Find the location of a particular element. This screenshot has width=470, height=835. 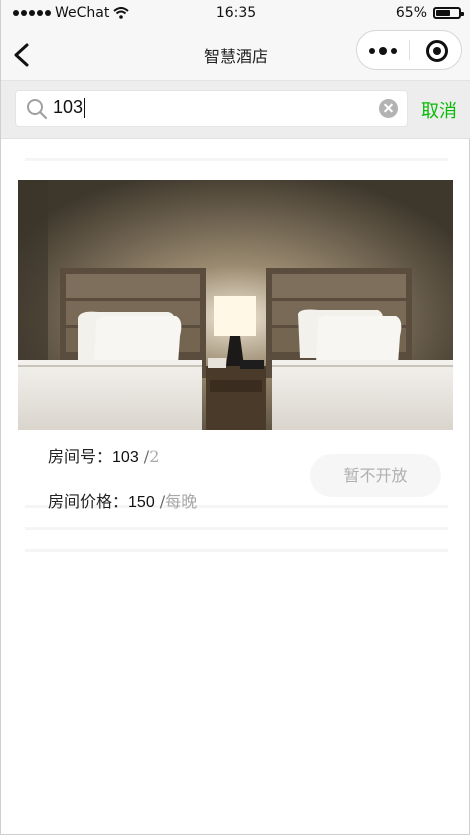

more-icon is located at coordinates (384, 51).